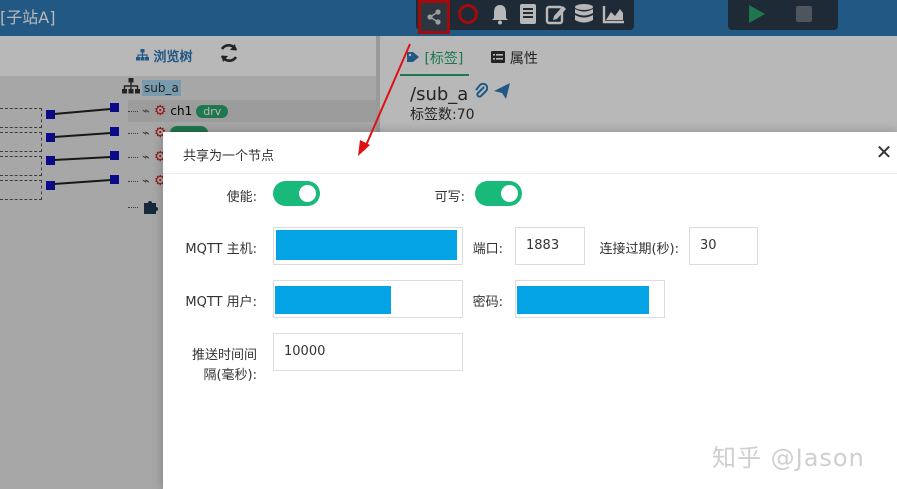  I want to click on close-icon: ✕, so click(884, 152).